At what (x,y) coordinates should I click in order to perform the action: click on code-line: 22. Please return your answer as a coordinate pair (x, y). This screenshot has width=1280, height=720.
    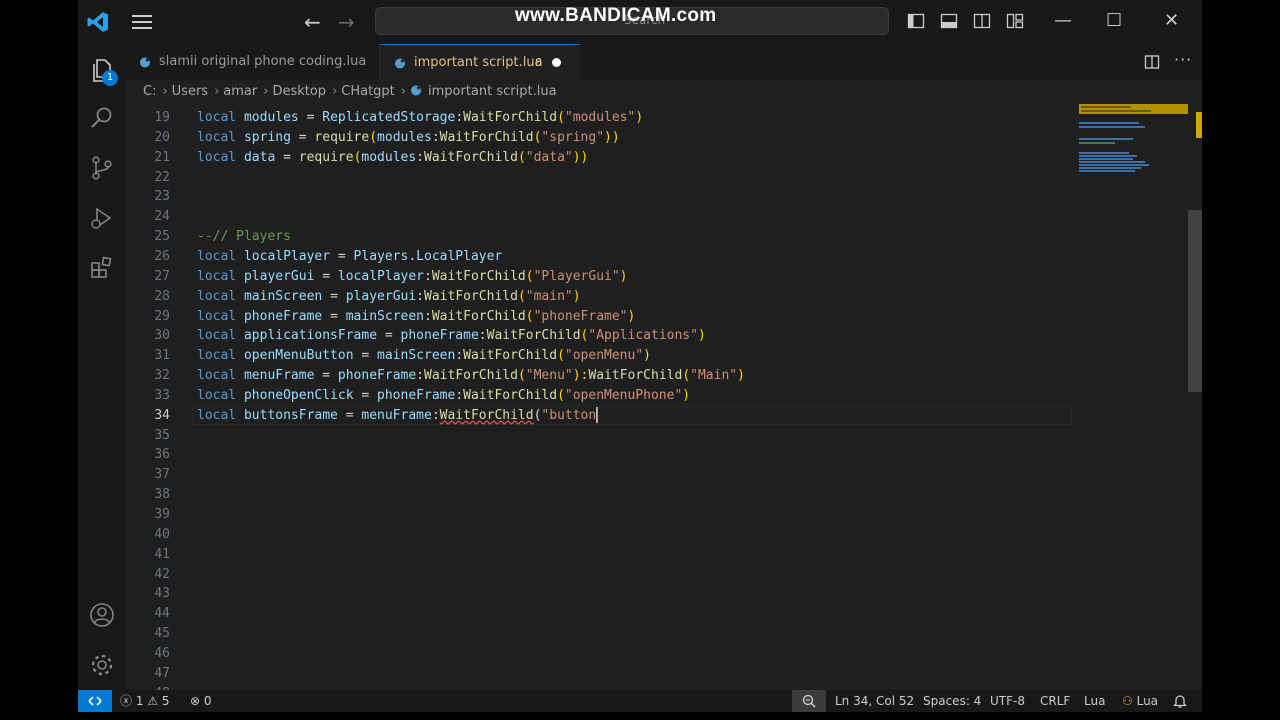
    Looking at the image, I should click on (601, 178).